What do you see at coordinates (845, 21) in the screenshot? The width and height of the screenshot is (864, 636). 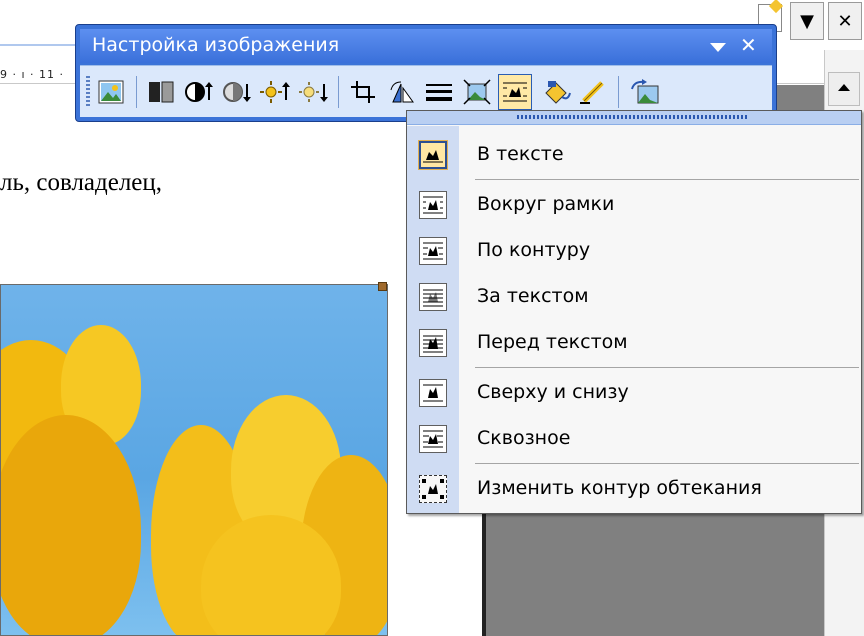 I see `close-window-button: ✕` at bounding box center [845, 21].